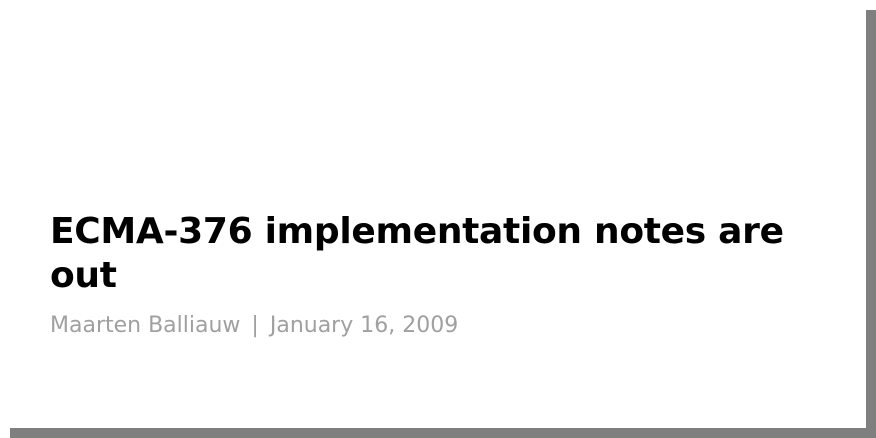 The height and width of the screenshot is (438, 876). Describe the element at coordinates (145, 325) in the screenshot. I see `post-author: Maarten Balliauw` at that location.